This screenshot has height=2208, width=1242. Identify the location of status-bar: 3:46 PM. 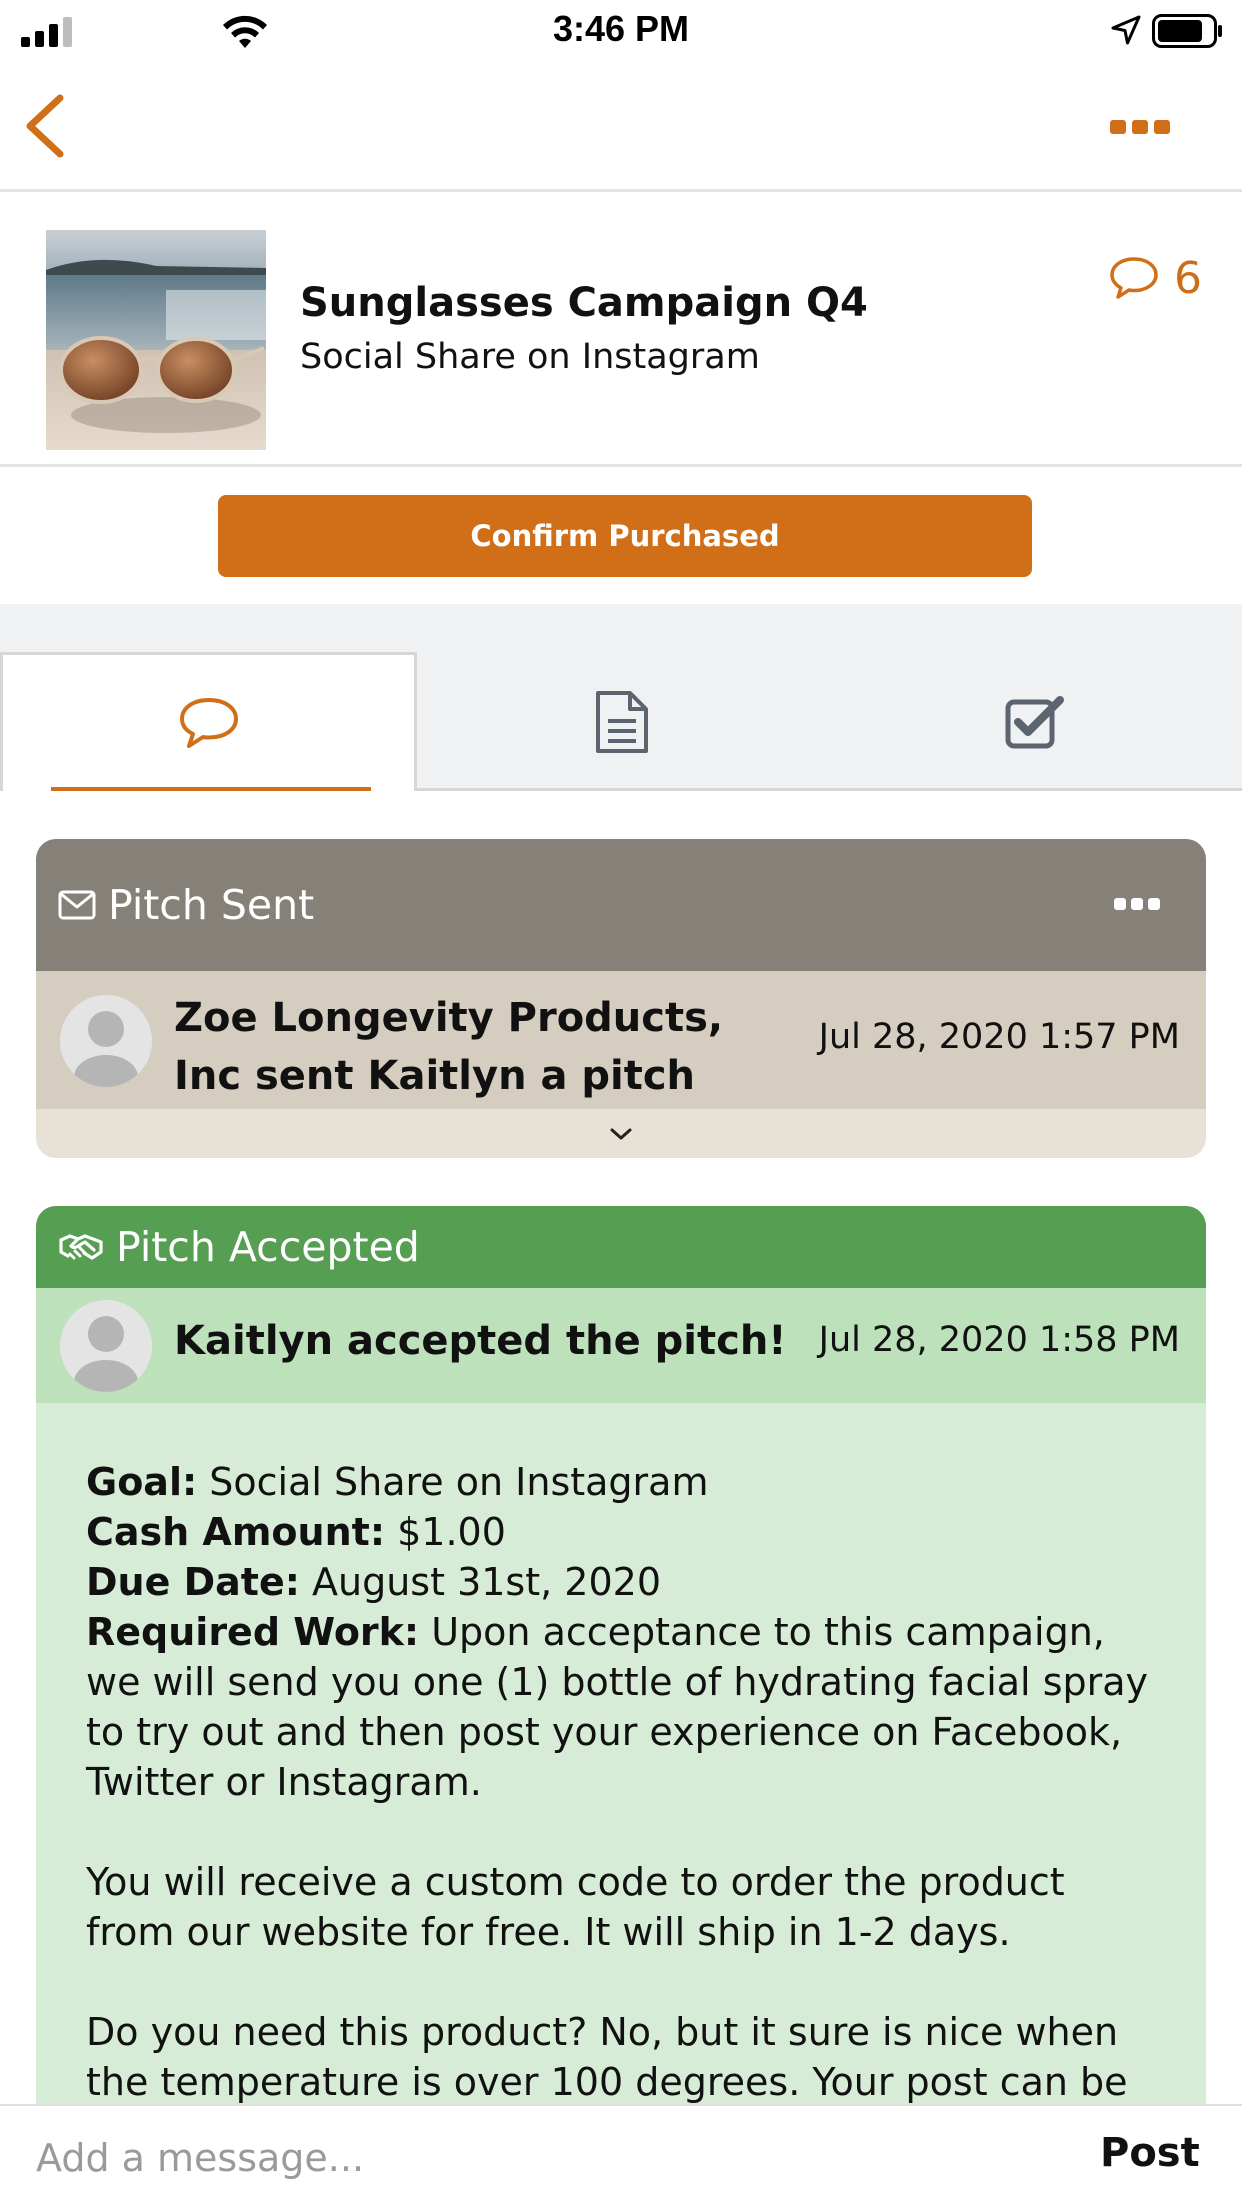
(621, 31).